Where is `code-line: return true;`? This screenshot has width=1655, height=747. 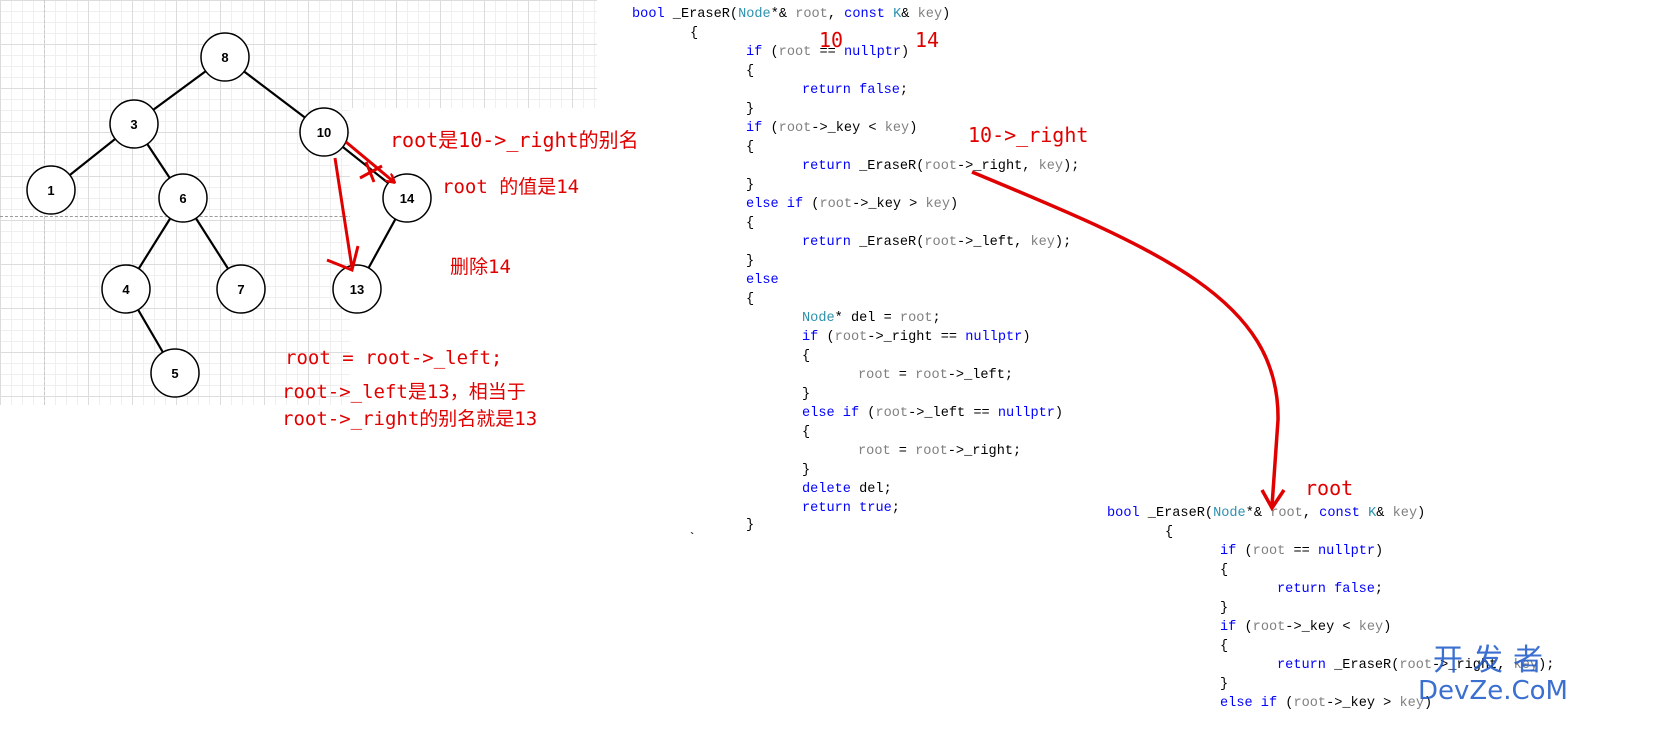 code-line: return true; is located at coordinates (851, 508).